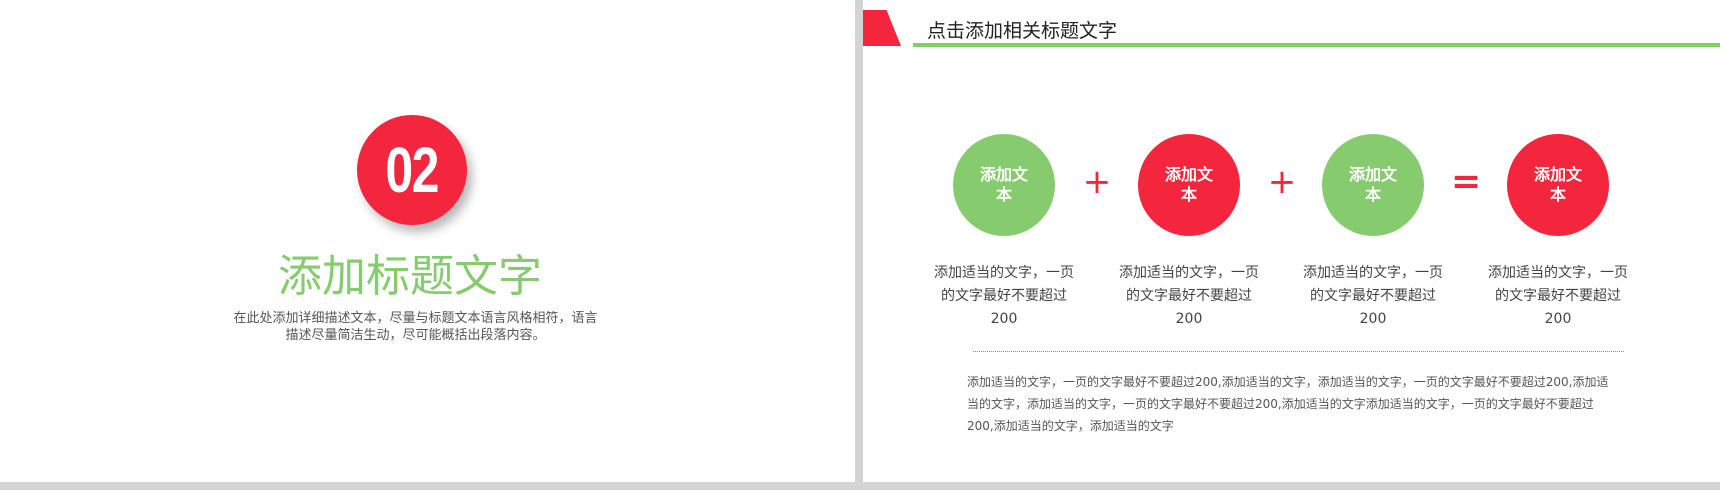 The height and width of the screenshot is (490, 1720). I want to click on caption-4: 添加适当的文字，一页的文字最好不要超过200, so click(1558, 296).